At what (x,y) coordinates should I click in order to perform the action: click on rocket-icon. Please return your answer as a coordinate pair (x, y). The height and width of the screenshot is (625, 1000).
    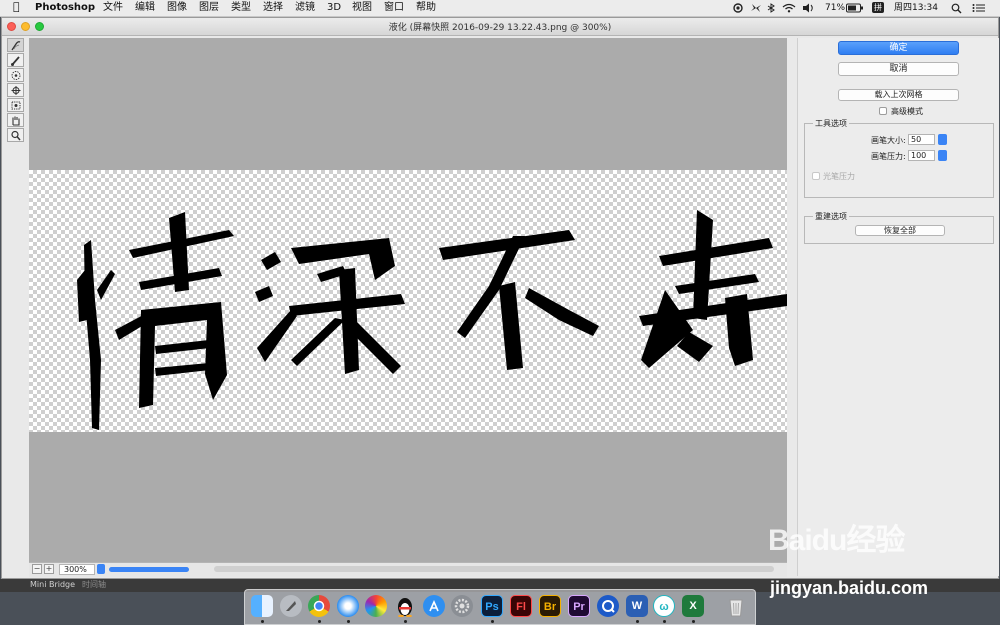
    Looking at the image, I should click on (291, 606).